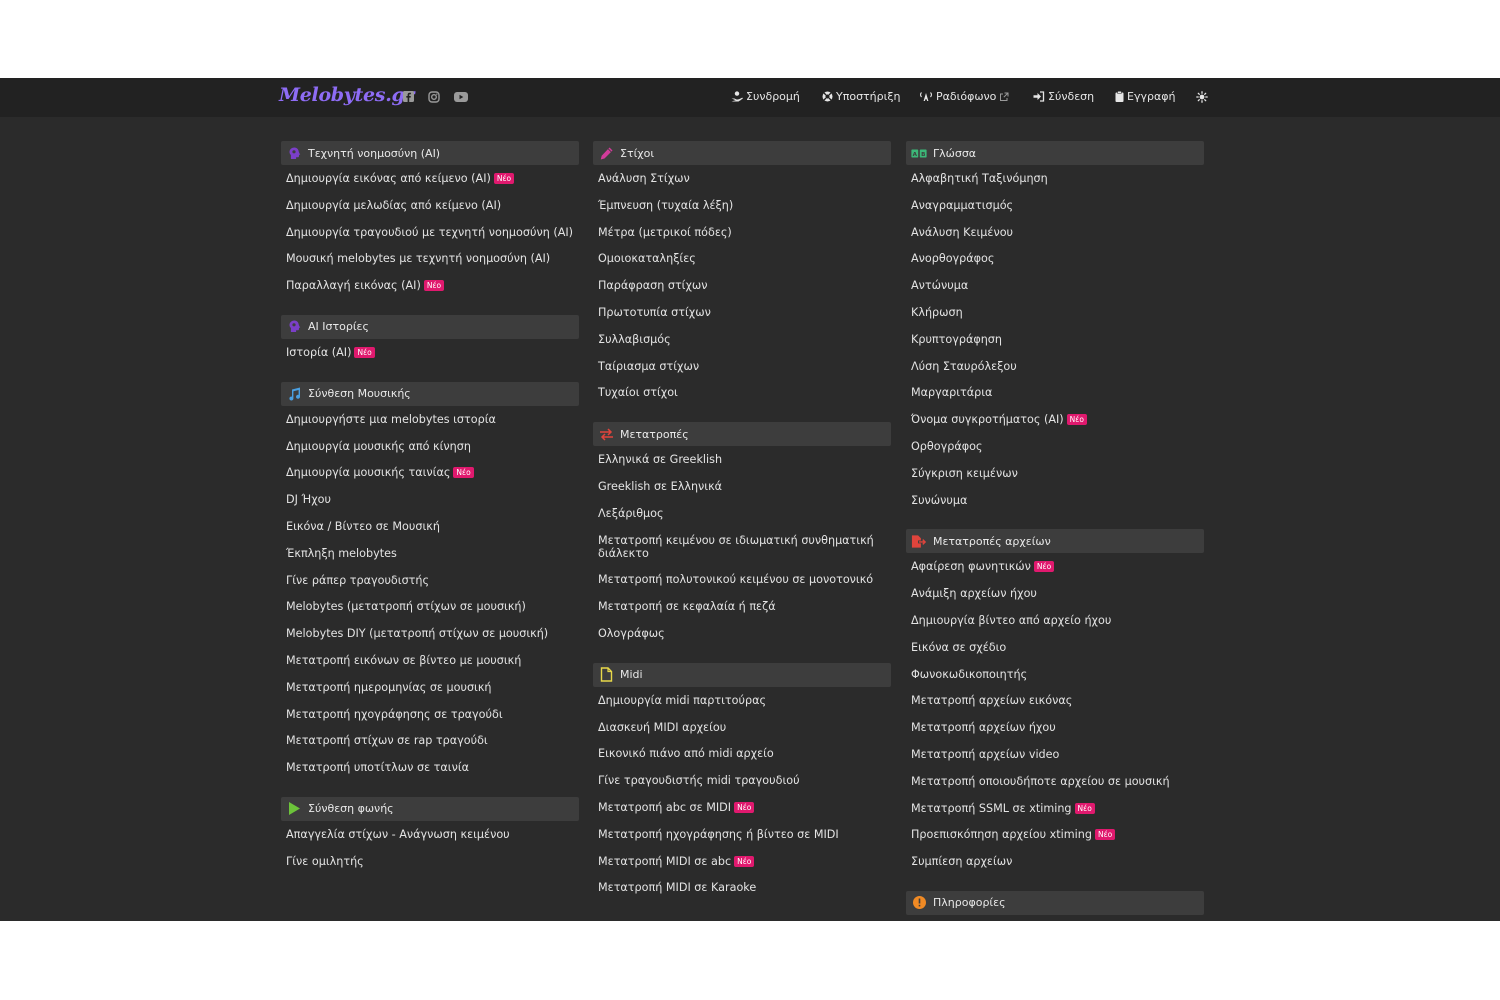 The height and width of the screenshot is (1000, 1500). Describe the element at coordinates (1057, 501) in the screenshot. I see `menu-link: Συνώνυμα` at that location.